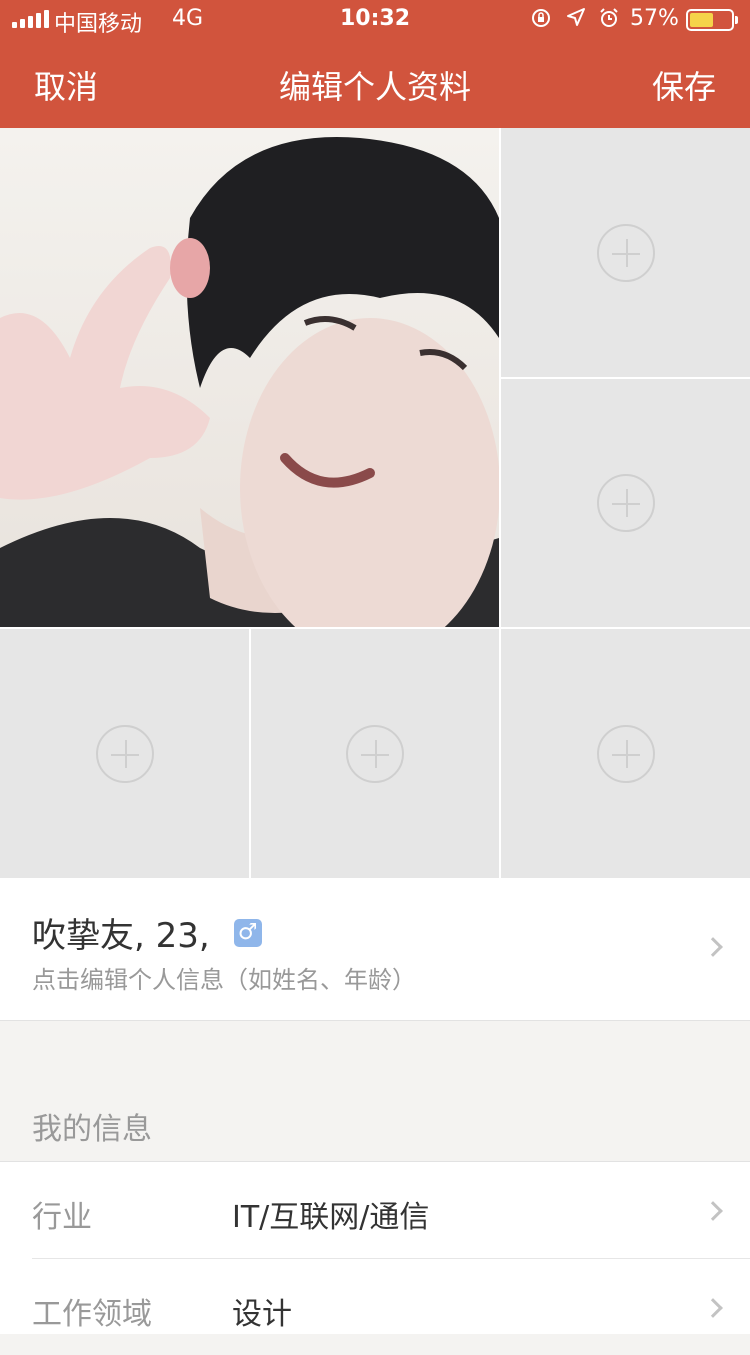 The height and width of the screenshot is (1355, 750). What do you see at coordinates (701, 20) in the screenshot?
I see `battery-level` at bounding box center [701, 20].